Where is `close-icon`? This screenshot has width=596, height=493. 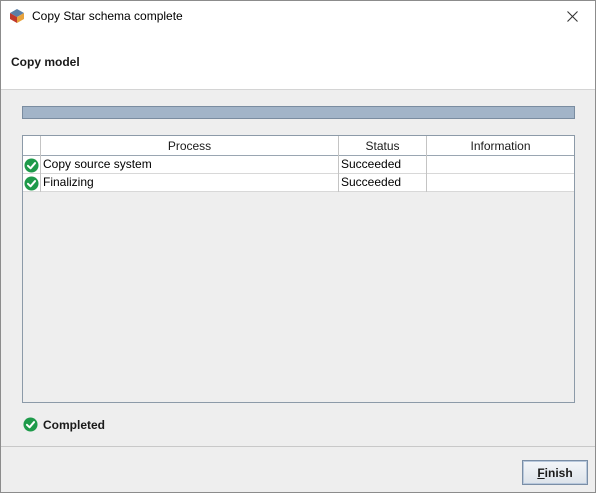
close-icon is located at coordinates (572, 16).